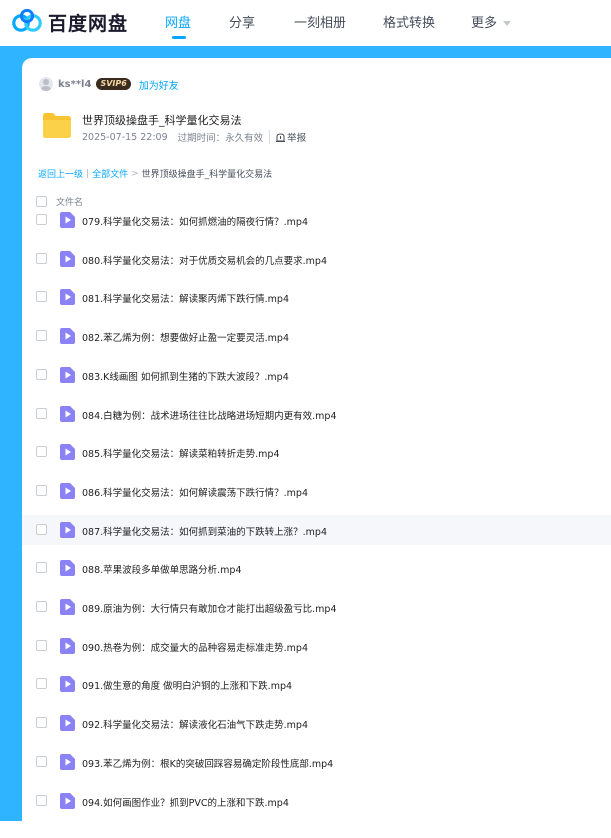  What do you see at coordinates (209, 415) in the screenshot?
I see `file-name: 084.白糖为例：战术进场往往比战略进场短期内更有效.mp4` at bounding box center [209, 415].